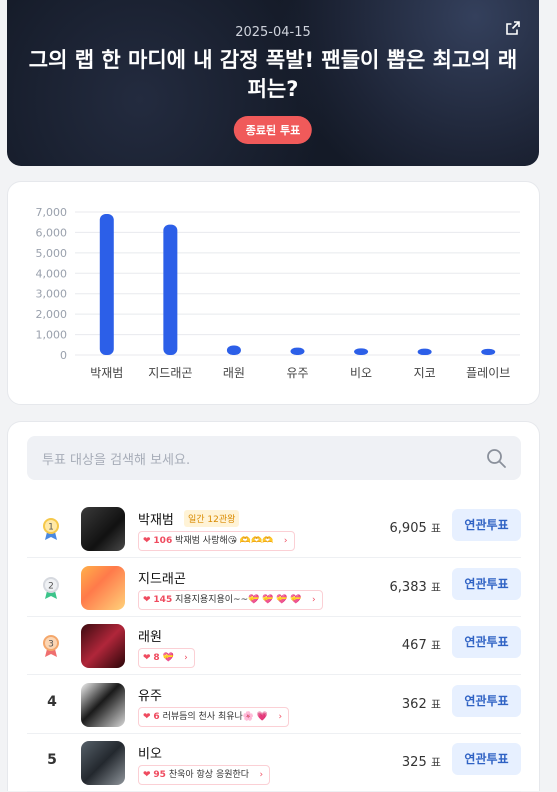  I want to click on rank-medal-icon: 3, so click(51, 646).